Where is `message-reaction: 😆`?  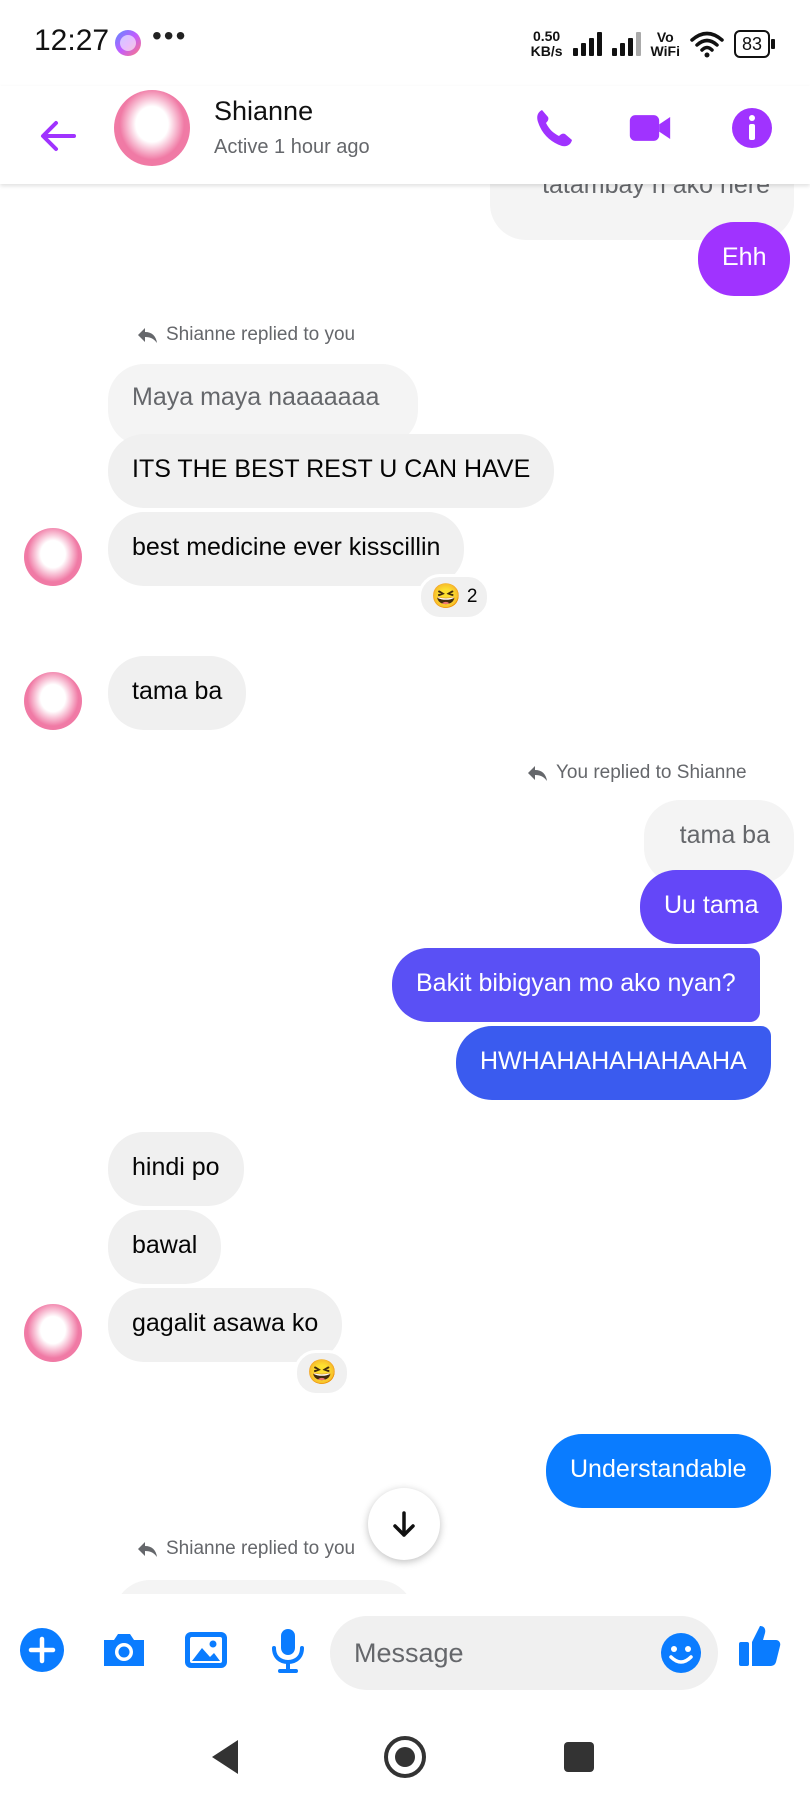 message-reaction: 😆 is located at coordinates (322, 1373).